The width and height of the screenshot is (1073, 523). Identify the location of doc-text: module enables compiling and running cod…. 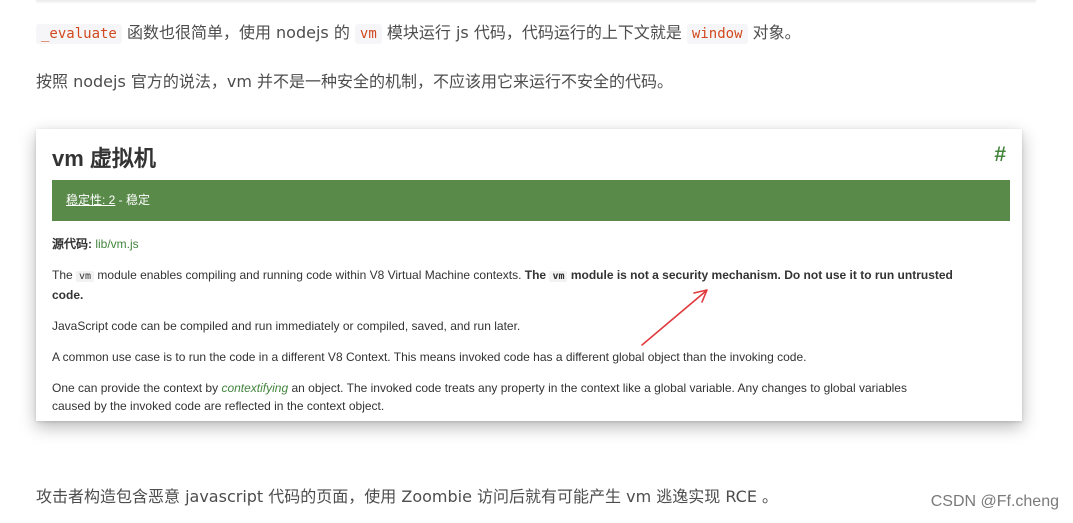
(309, 275).